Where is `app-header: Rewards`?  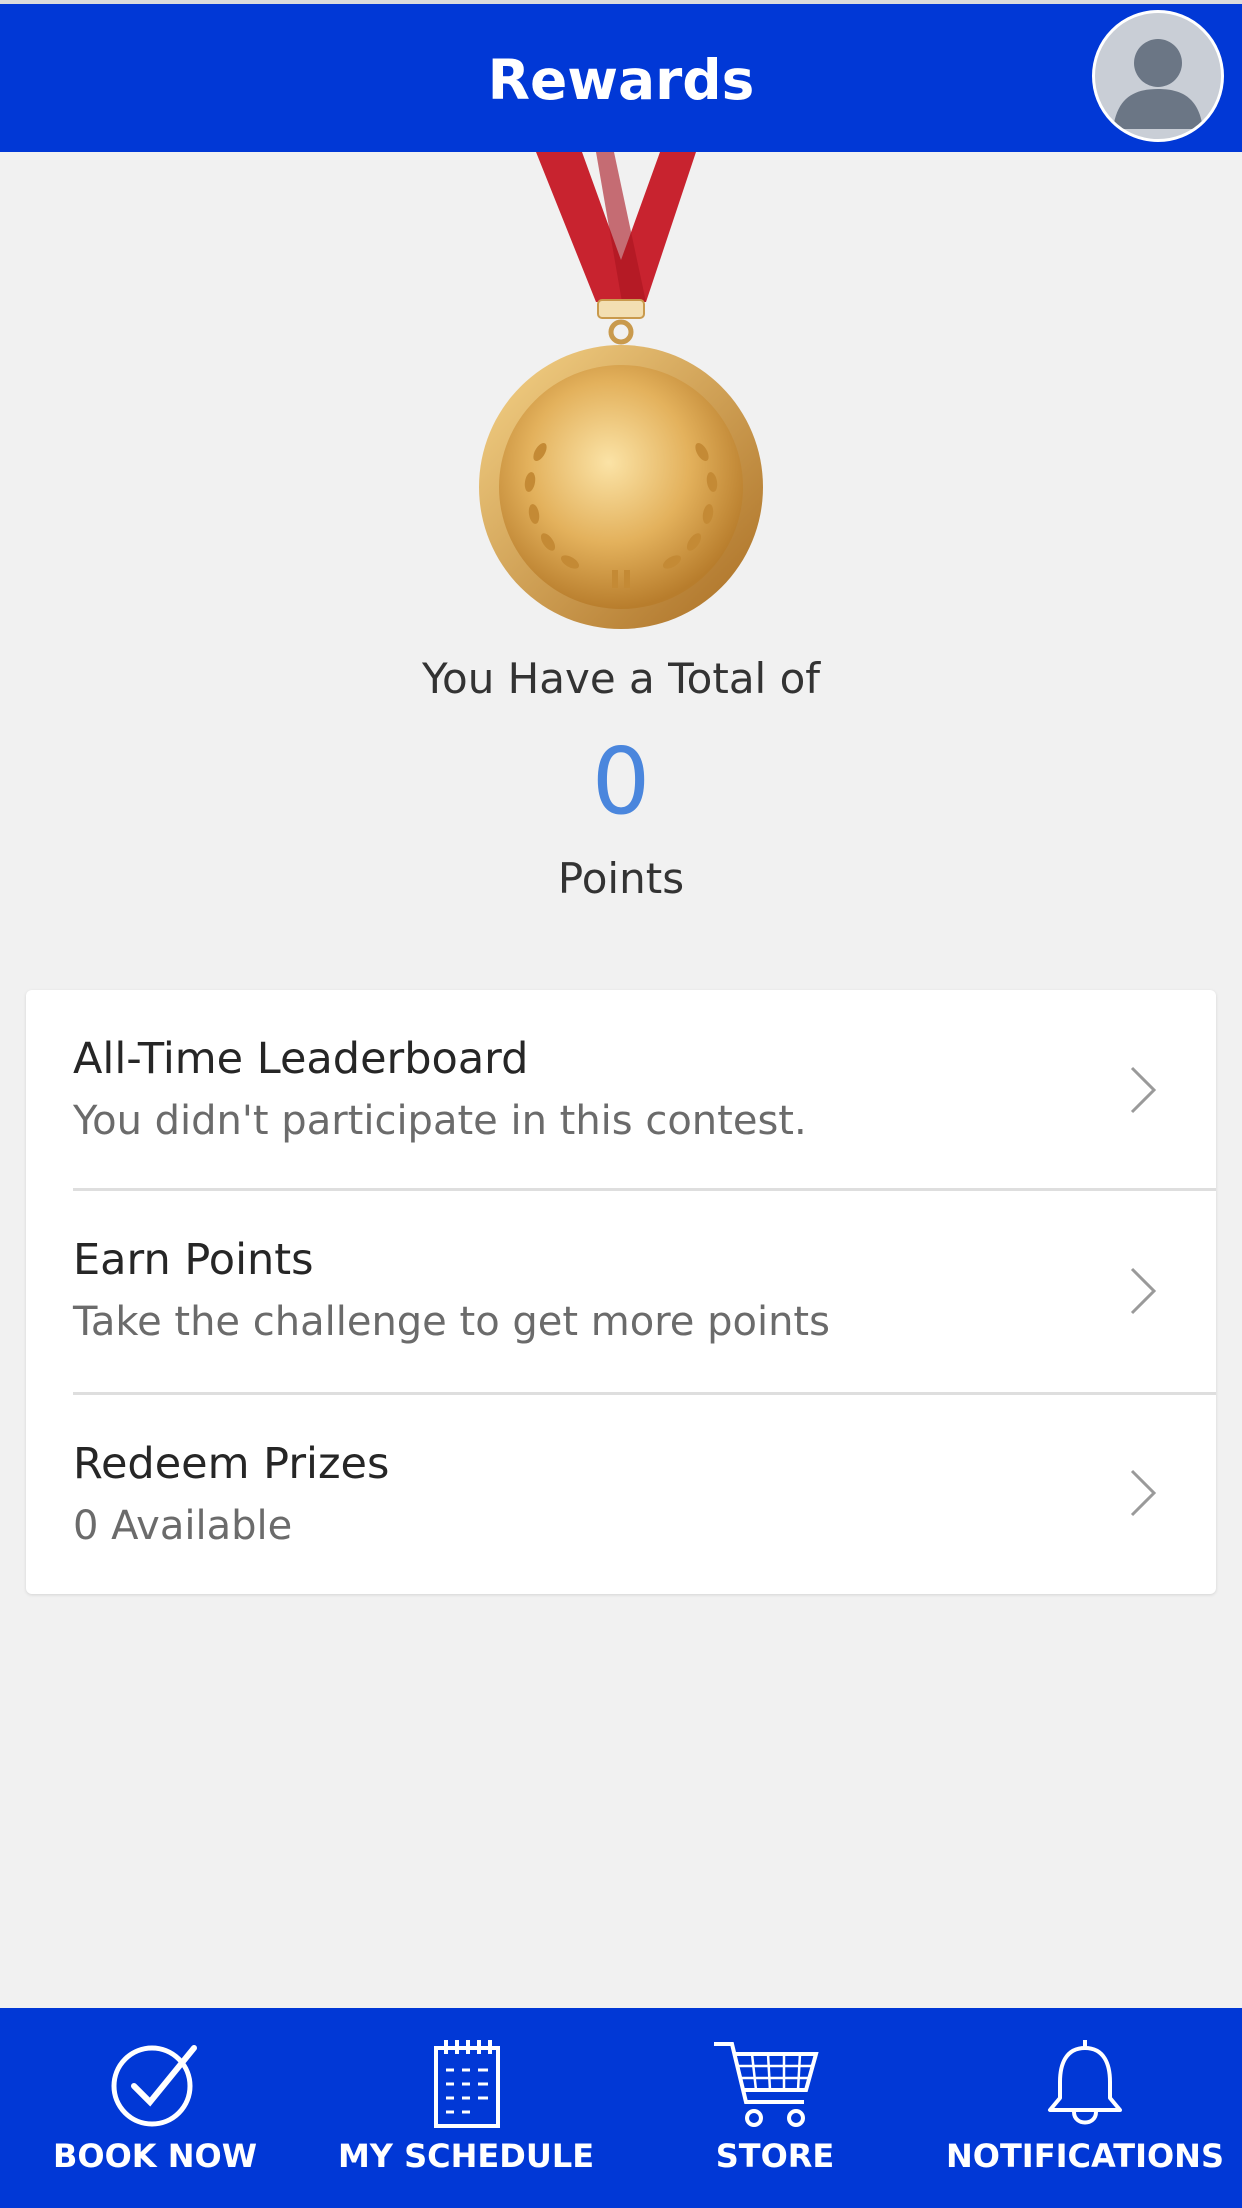
app-header: Rewards is located at coordinates (621, 78).